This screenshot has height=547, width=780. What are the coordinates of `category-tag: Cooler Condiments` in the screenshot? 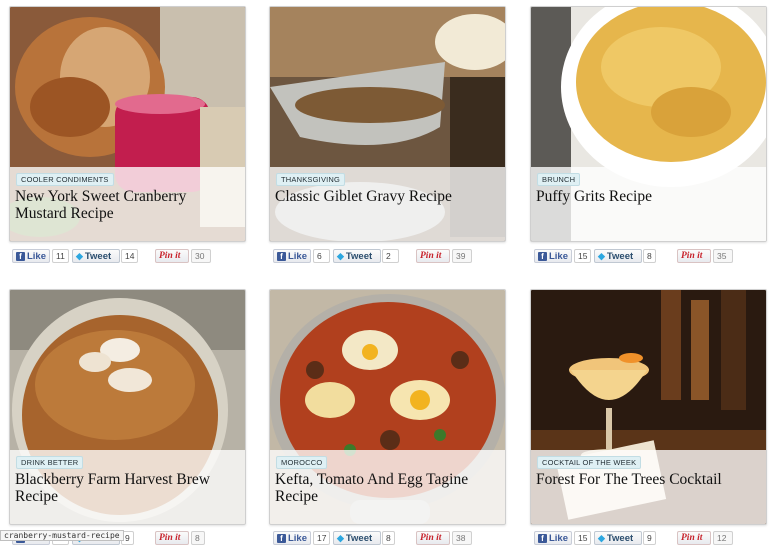 It's located at (65, 179).